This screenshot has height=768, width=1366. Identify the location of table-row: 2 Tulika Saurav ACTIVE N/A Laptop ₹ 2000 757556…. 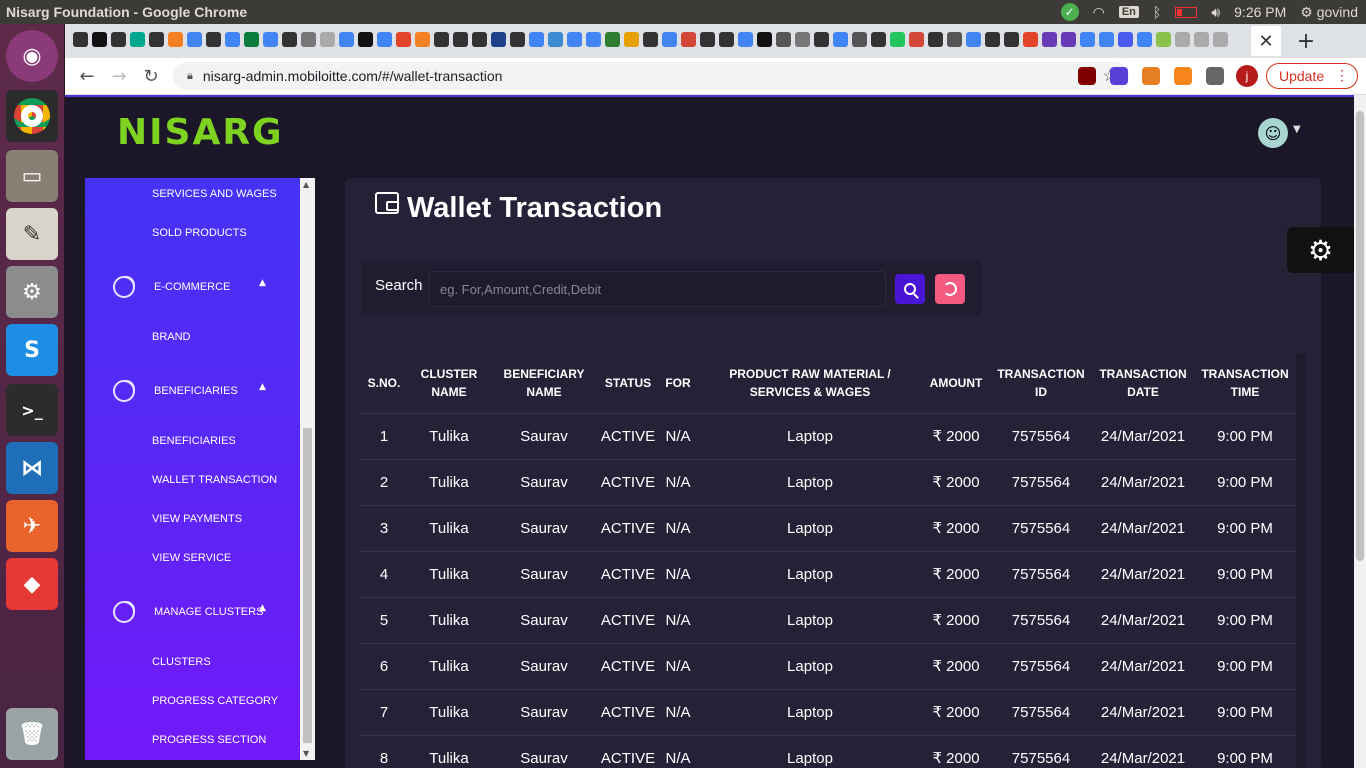
(828, 482).